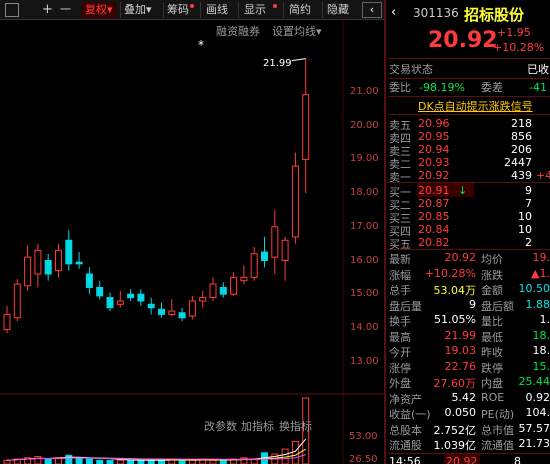 The width and height of the screenshot is (550, 464). What do you see at coordinates (434, 242) in the screenshot?
I see `bid-price: 20.82` at bounding box center [434, 242].